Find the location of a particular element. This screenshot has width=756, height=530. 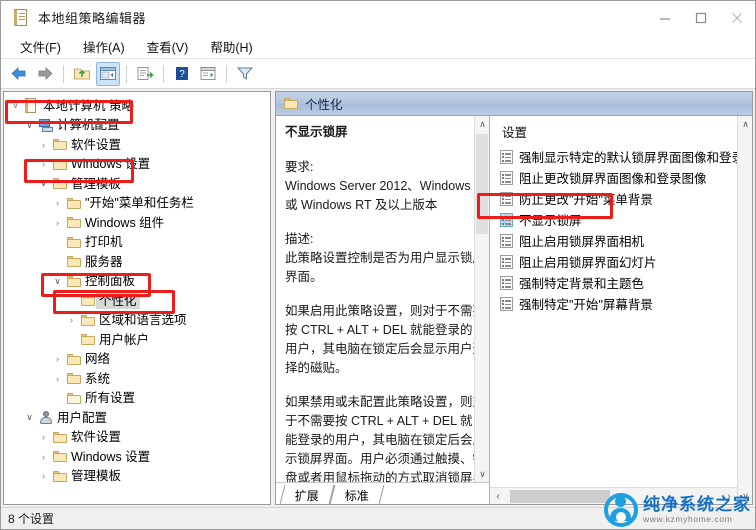

tree-node-14: 所有设置 is located at coordinates (137, 399).